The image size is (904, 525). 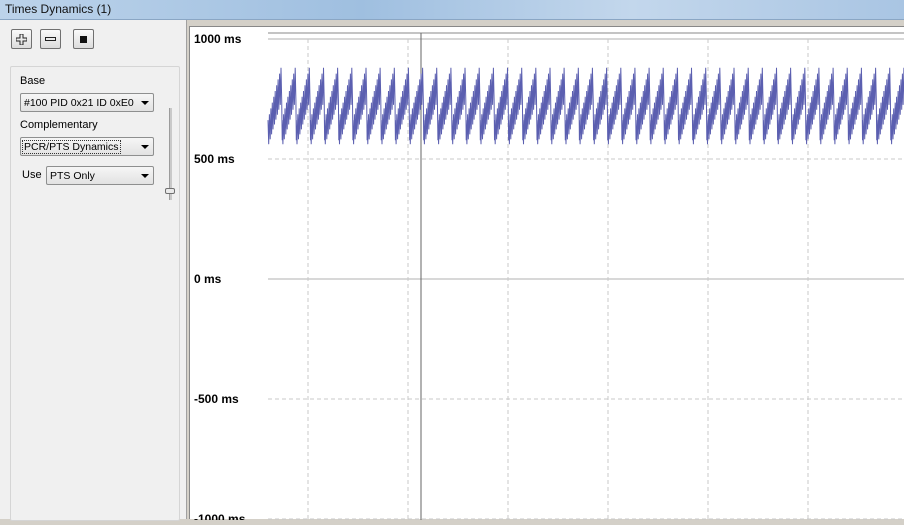 I want to click on use-label: Use, so click(x=32, y=175).